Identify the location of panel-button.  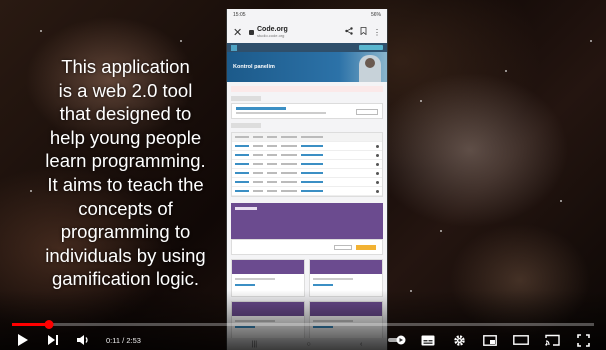
(343, 247).